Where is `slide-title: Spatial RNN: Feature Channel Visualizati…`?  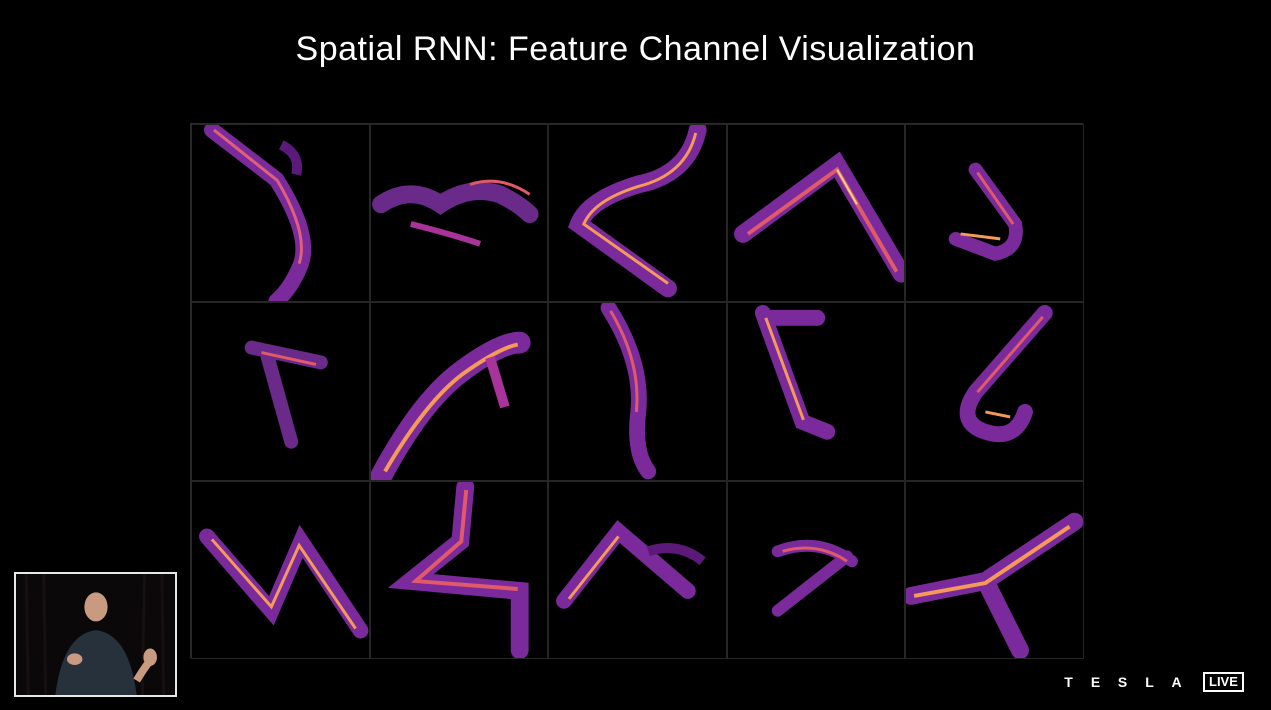 slide-title: Spatial RNN: Feature Channel Visualizati… is located at coordinates (635, 49).